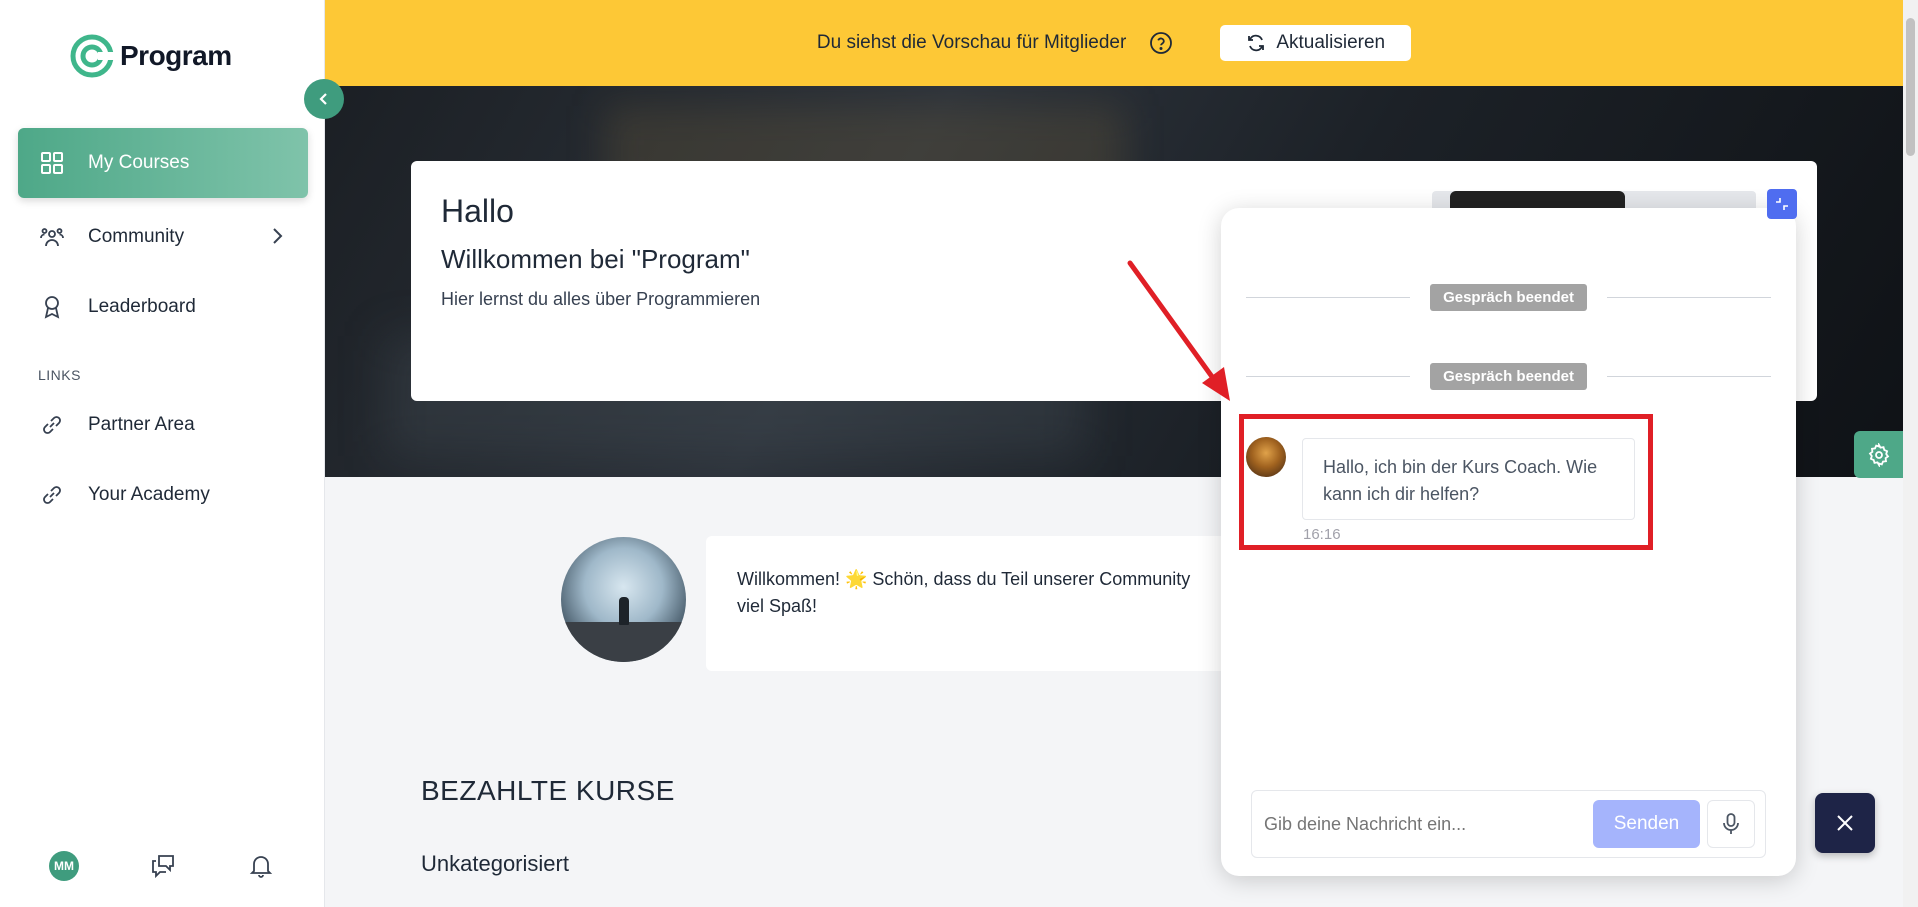  I want to click on avatar: MM, so click(64, 866).